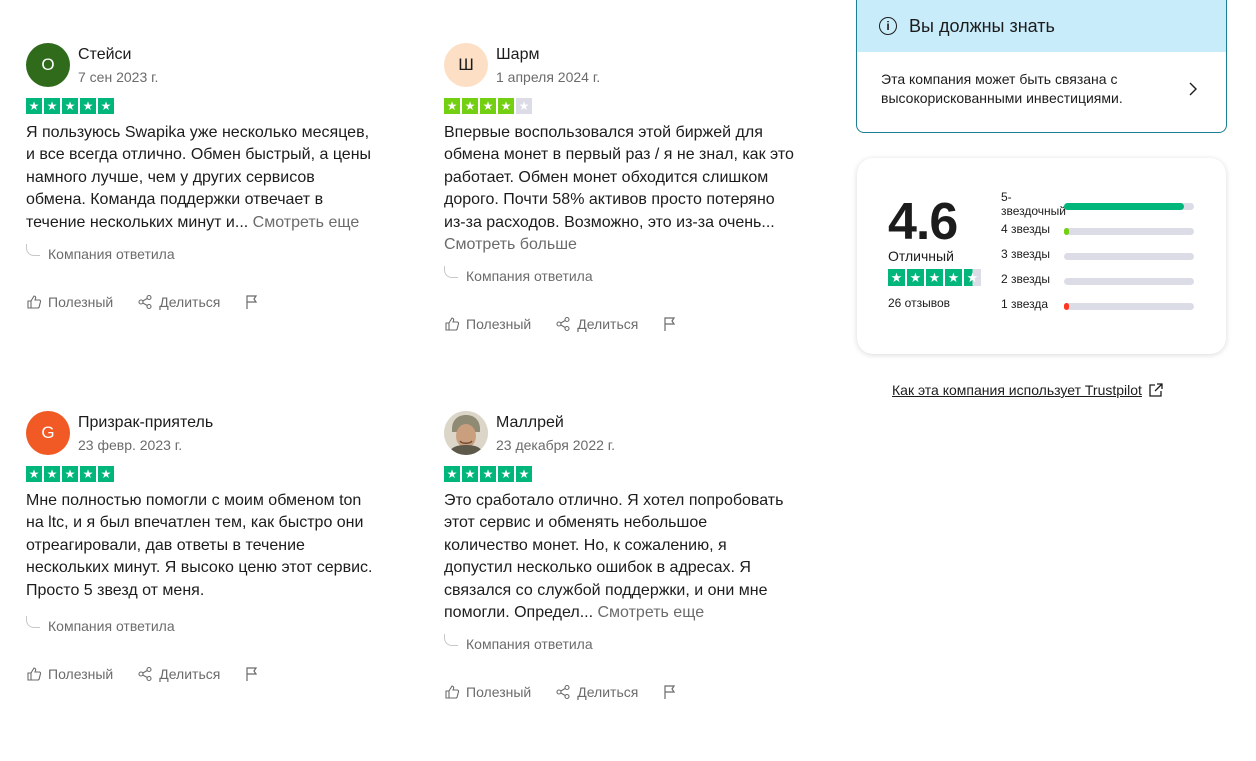 This screenshot has height=761, width=1256. What do you see at coordinates (118, 77) in the screenshot?
I see `review-date: 7 сен 2023 г.` at bounding box center [118, 77].